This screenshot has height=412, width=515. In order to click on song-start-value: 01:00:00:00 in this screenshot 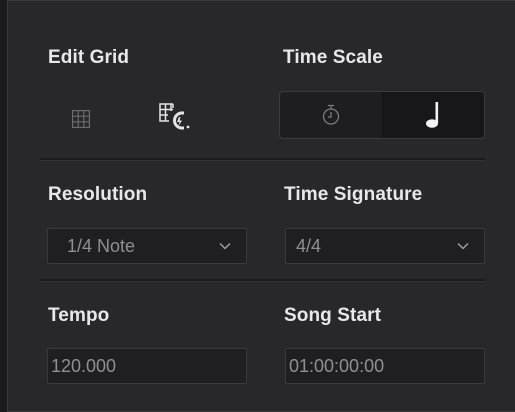, I will do `click(337, 365)`.